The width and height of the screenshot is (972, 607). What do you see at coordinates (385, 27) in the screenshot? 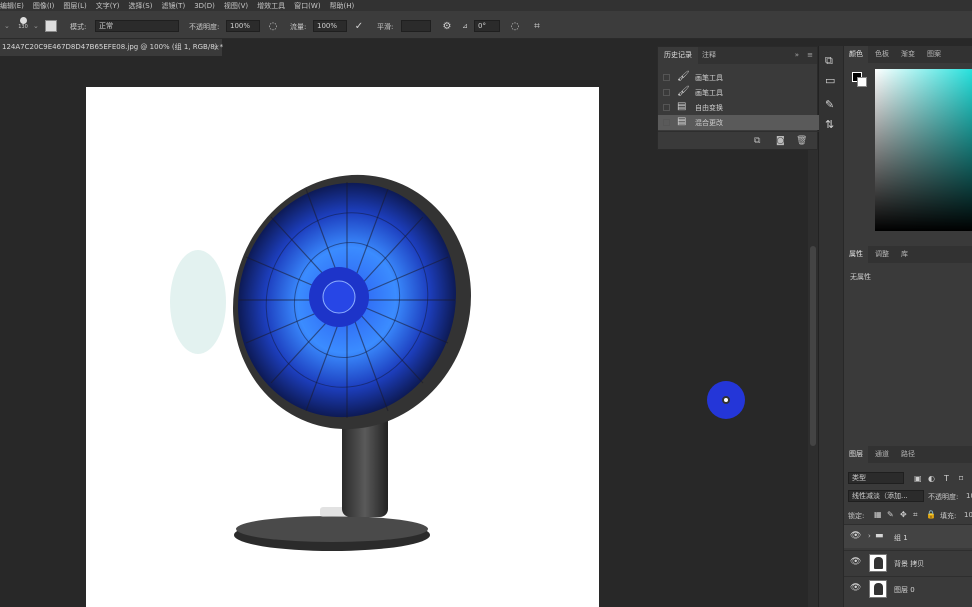
I see `smoothing-label: 平滑:` at bounding box center [385, 27].